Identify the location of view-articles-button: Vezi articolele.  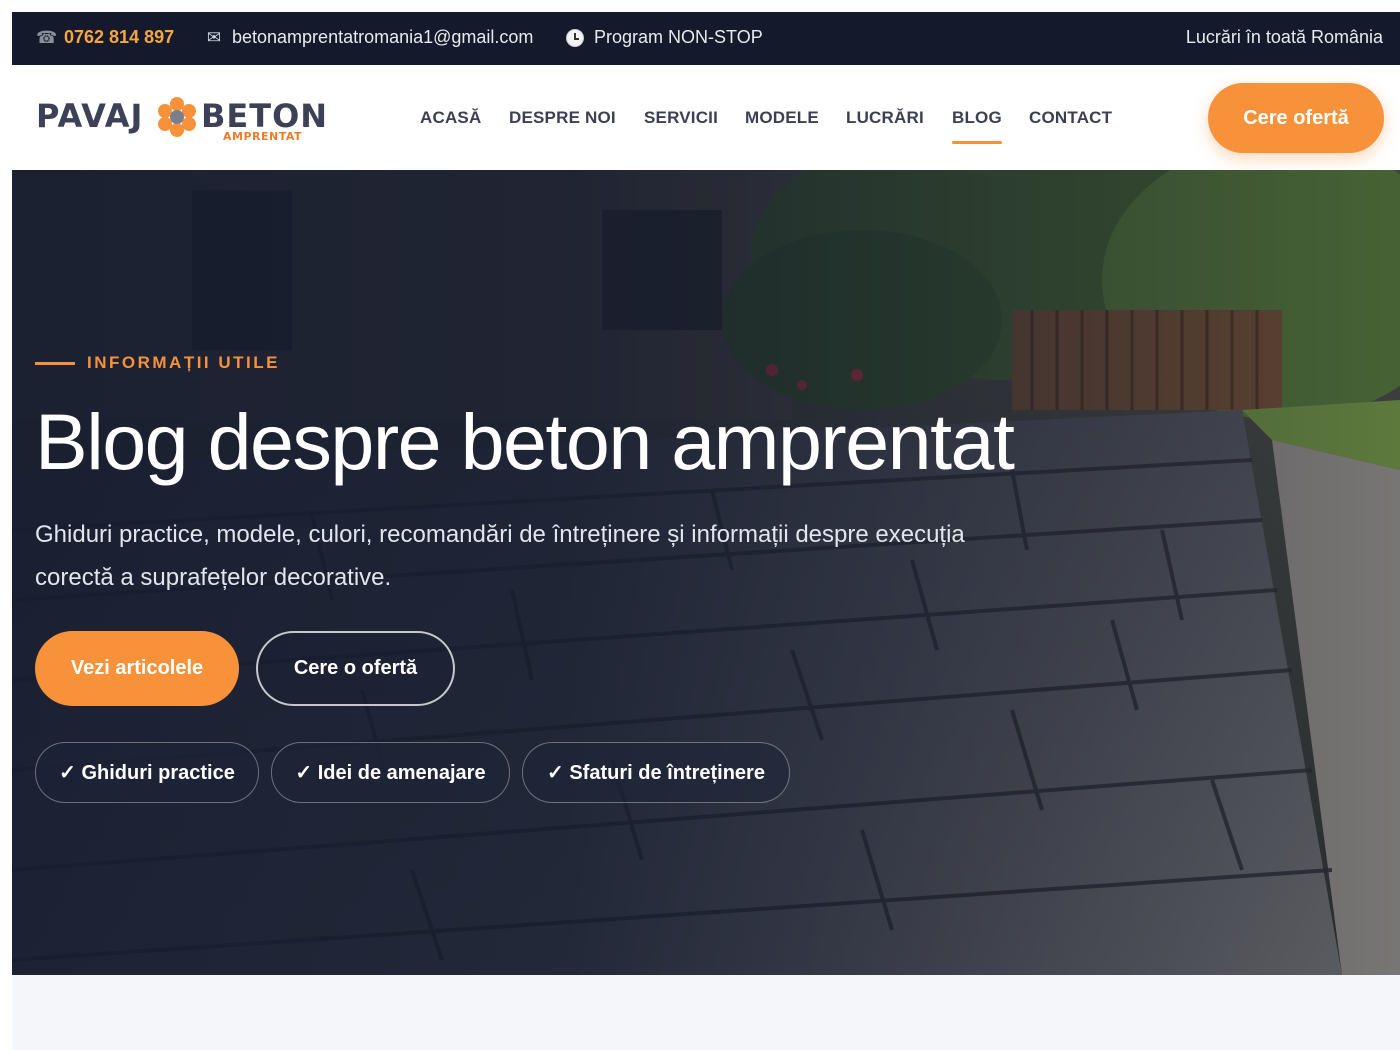
(137, 668).